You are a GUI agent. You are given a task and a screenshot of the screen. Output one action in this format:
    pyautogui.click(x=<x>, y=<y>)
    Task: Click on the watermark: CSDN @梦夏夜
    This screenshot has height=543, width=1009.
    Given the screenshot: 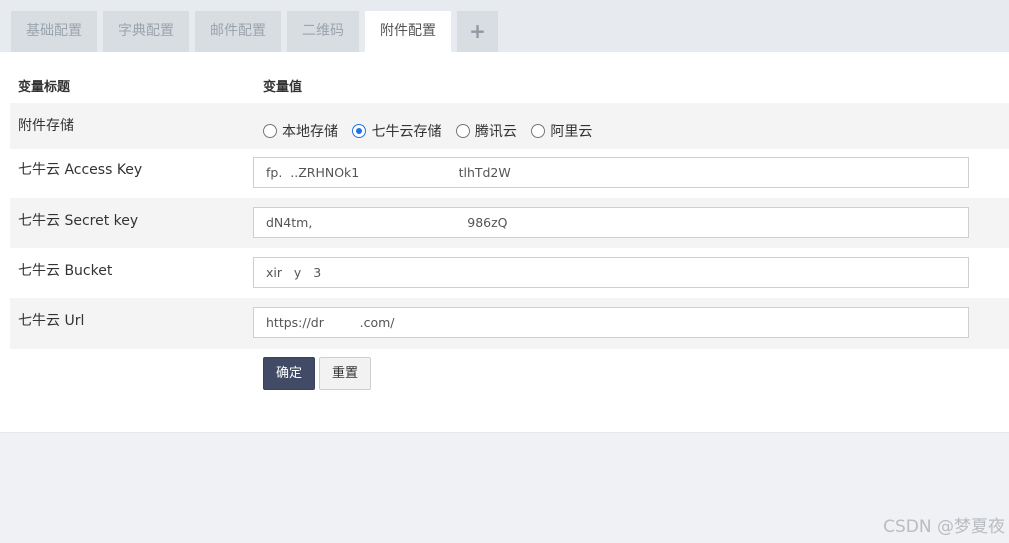 What is the action you would take?
    pyautogui.click(x=944, y=527)
    